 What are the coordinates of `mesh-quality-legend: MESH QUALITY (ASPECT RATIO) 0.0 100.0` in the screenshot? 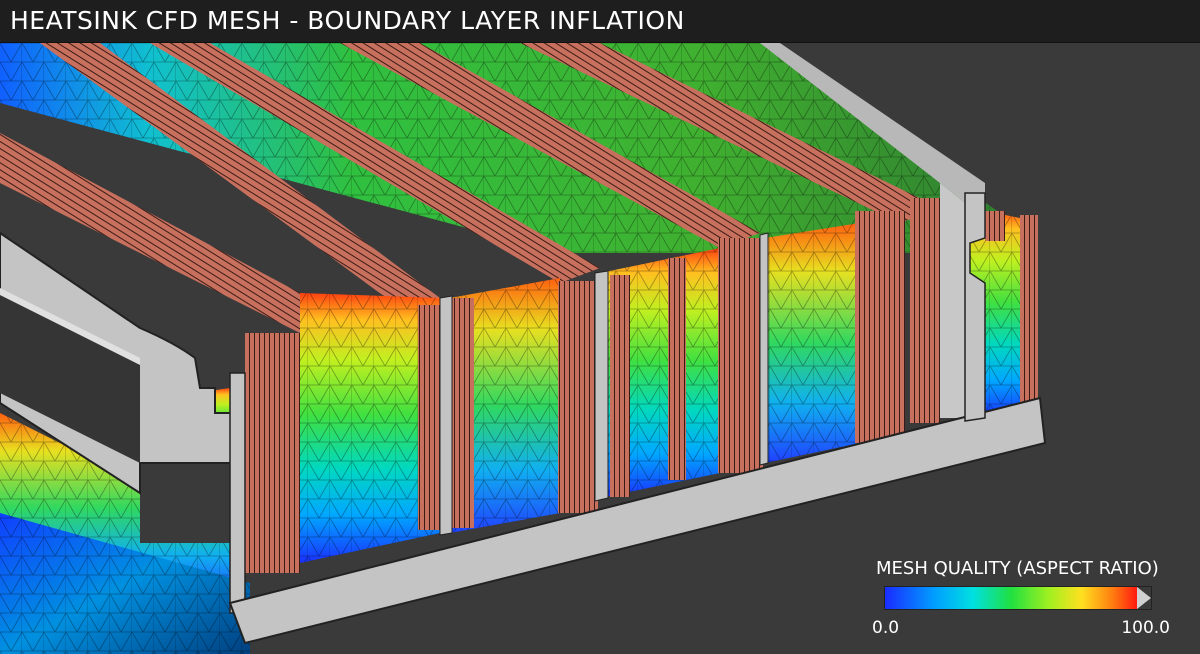 It's located at (1020, 601).